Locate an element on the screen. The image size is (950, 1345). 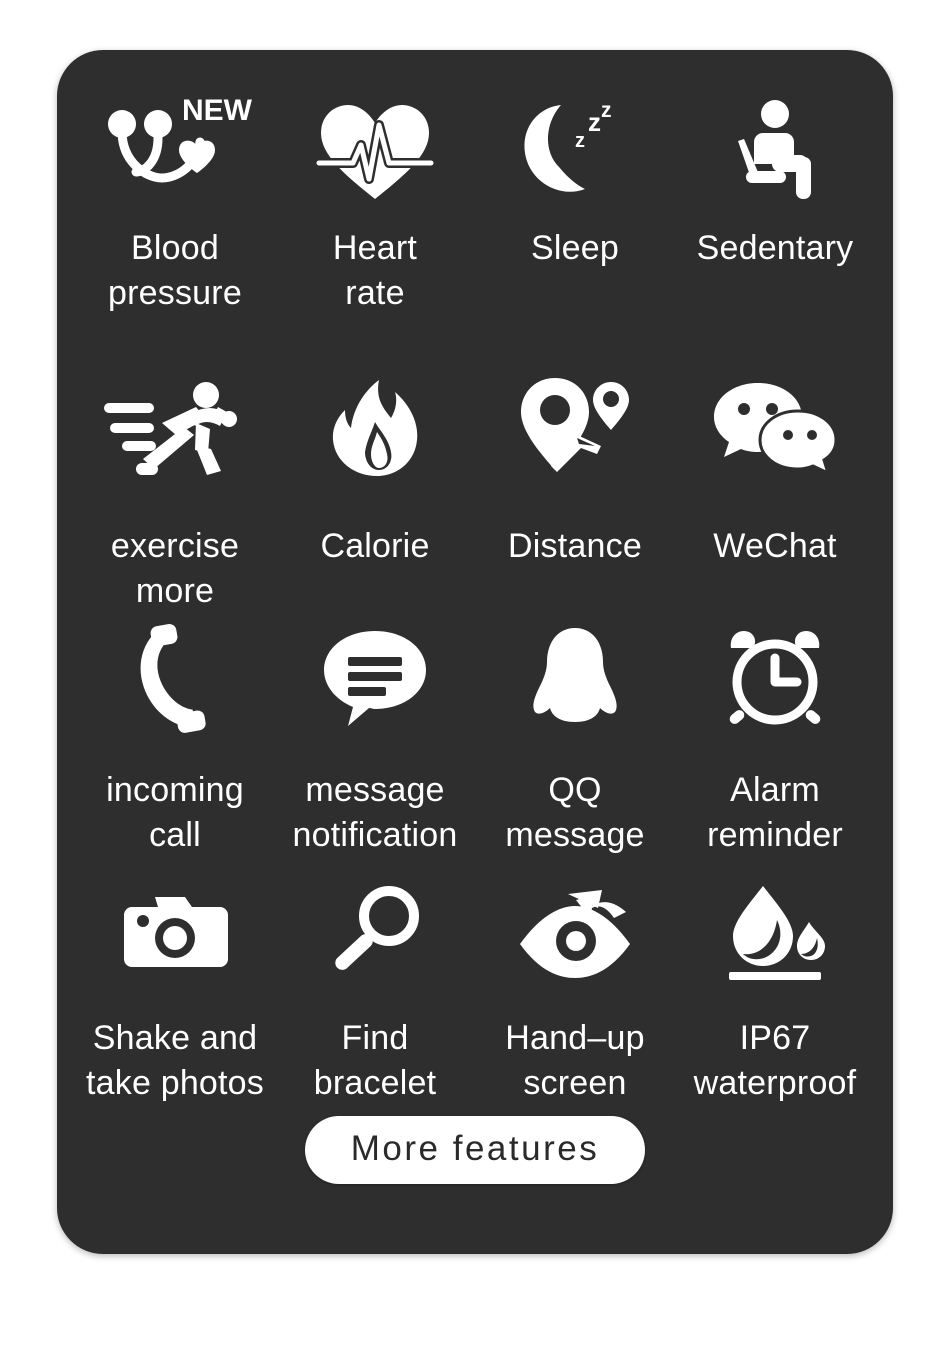
feature-label: IP67 waterproof is located at coordinates (775, 1060).